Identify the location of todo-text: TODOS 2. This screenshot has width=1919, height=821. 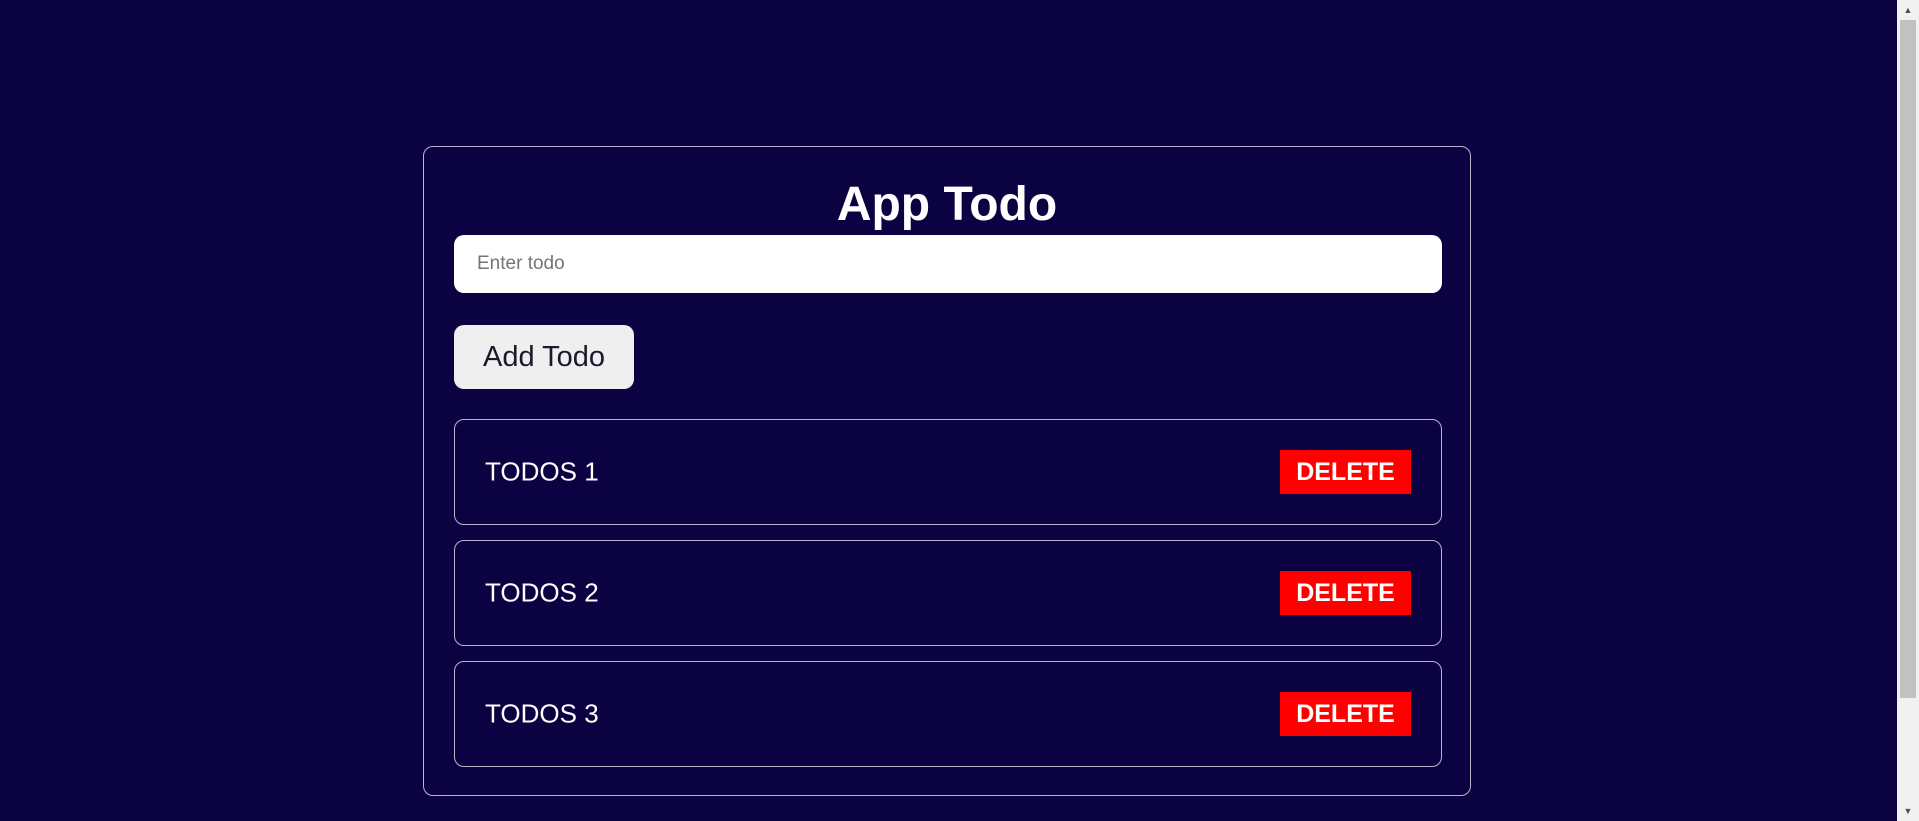
(542, 592).